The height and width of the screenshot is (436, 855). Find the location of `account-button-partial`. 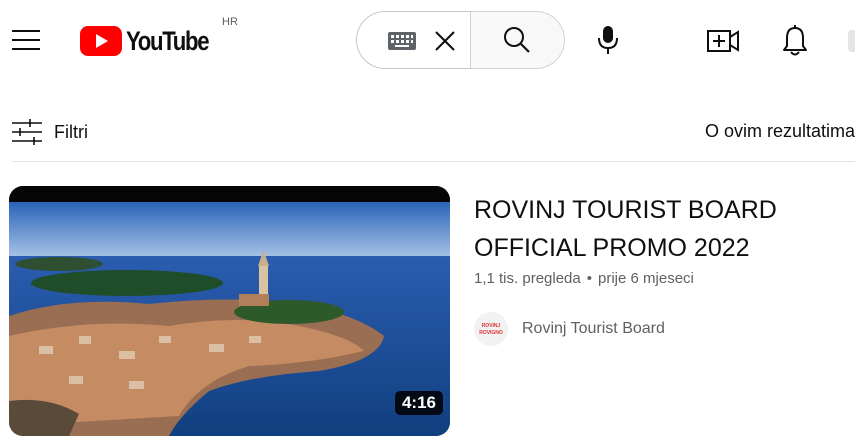

account-button-partial is located at coordinates (851, 41).